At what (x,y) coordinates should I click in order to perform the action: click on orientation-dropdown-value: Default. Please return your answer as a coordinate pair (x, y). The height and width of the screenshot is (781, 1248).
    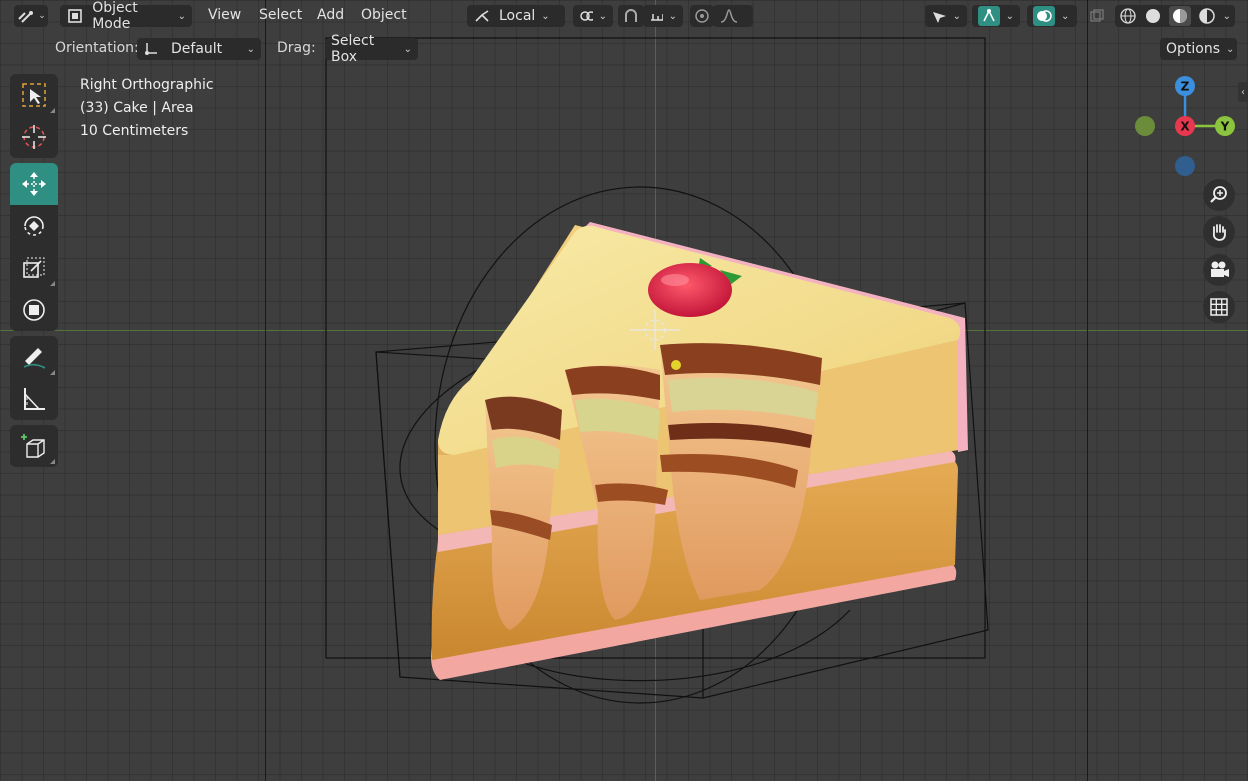
    Looking at the image, I should click on (197, 49).